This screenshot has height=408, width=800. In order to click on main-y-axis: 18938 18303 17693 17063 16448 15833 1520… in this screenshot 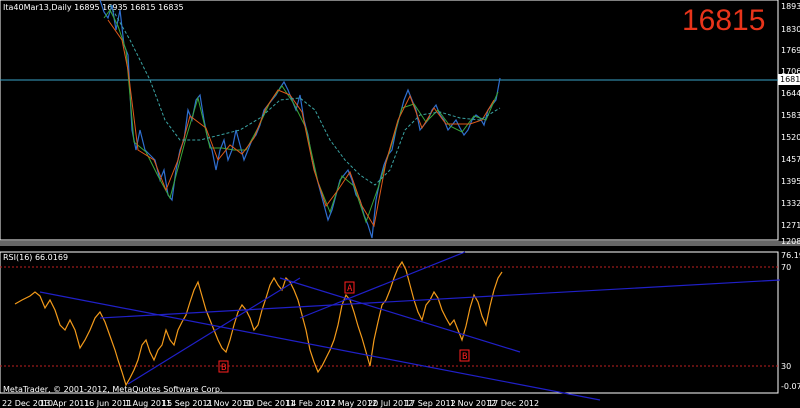, I will do `click(790, 124)`.